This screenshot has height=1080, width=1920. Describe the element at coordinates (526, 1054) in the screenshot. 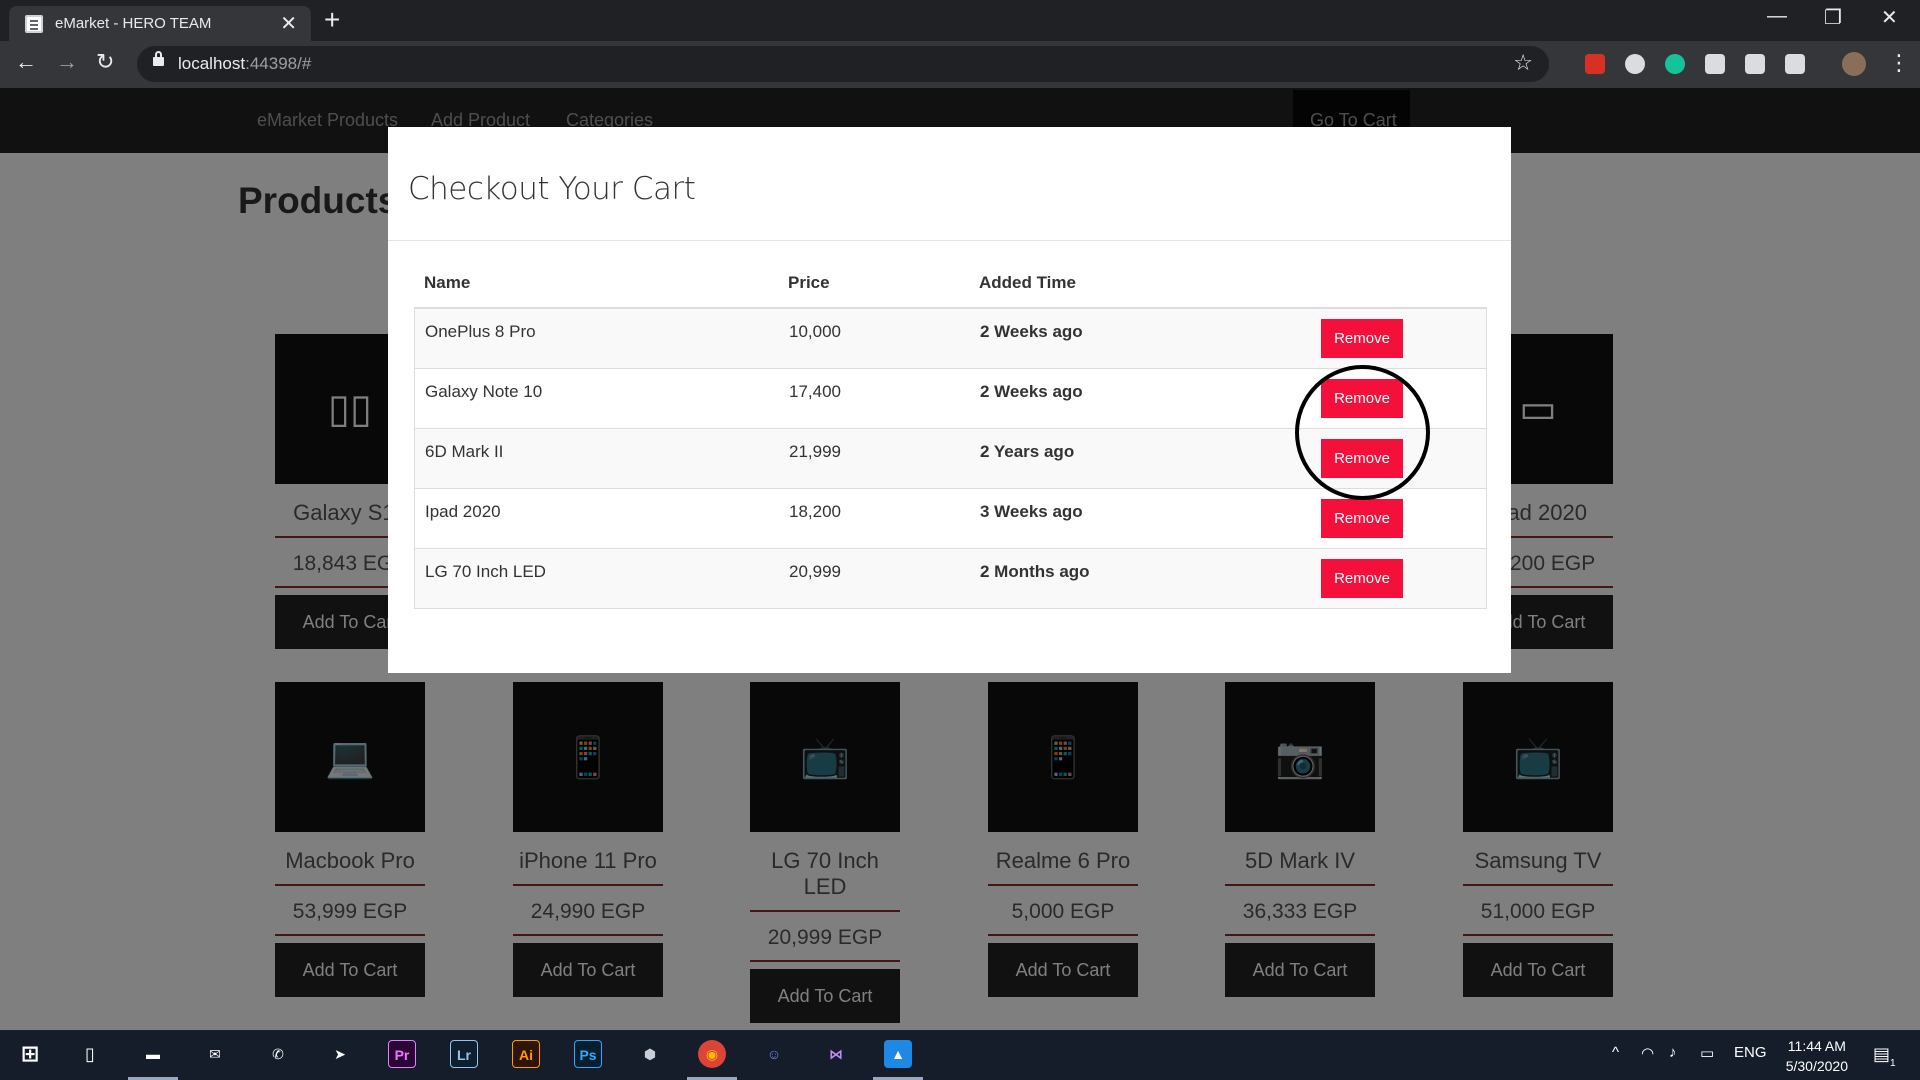

I see `illustrator-icon: Ai` at that location.